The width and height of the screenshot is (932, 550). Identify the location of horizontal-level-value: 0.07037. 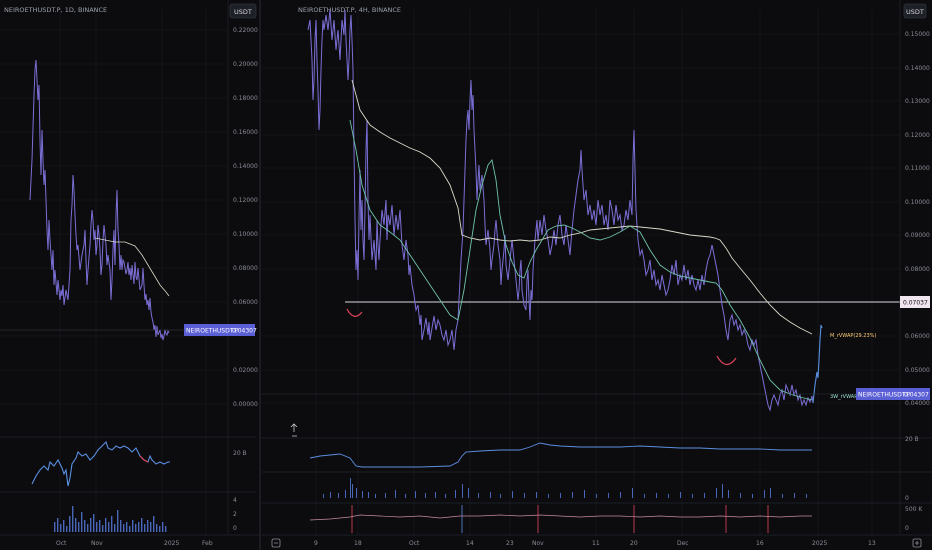
(915, 303).